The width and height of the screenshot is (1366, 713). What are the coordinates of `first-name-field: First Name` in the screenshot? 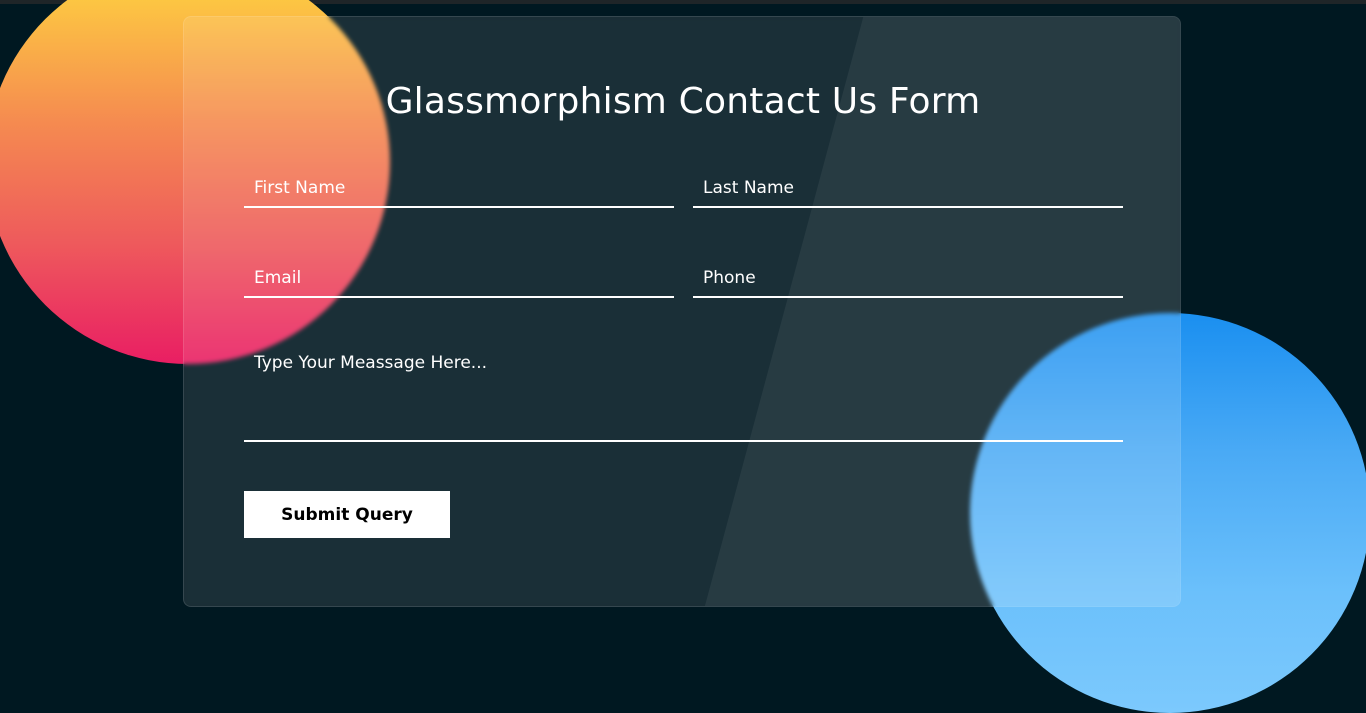 It's located at (459, 190).